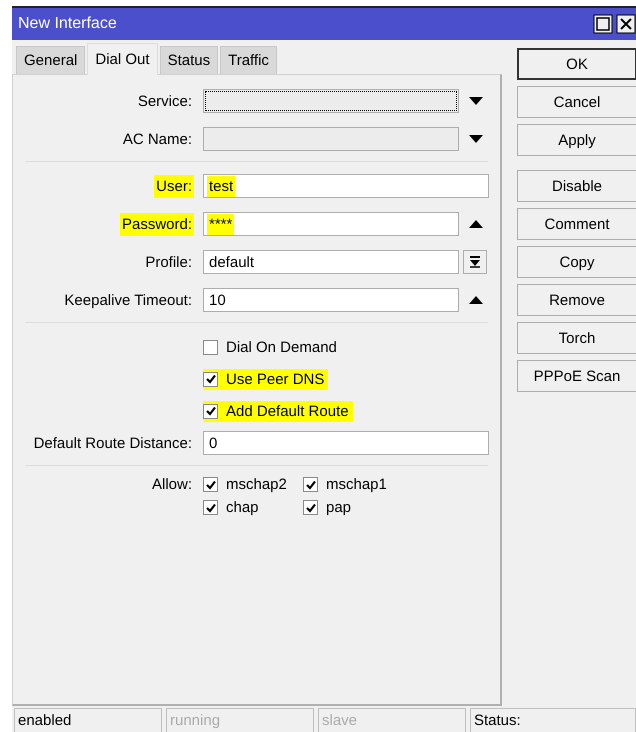 Image resolution: width=636 pixels, height=732 pixels. I want to click on tab: General, so click(51, 60).